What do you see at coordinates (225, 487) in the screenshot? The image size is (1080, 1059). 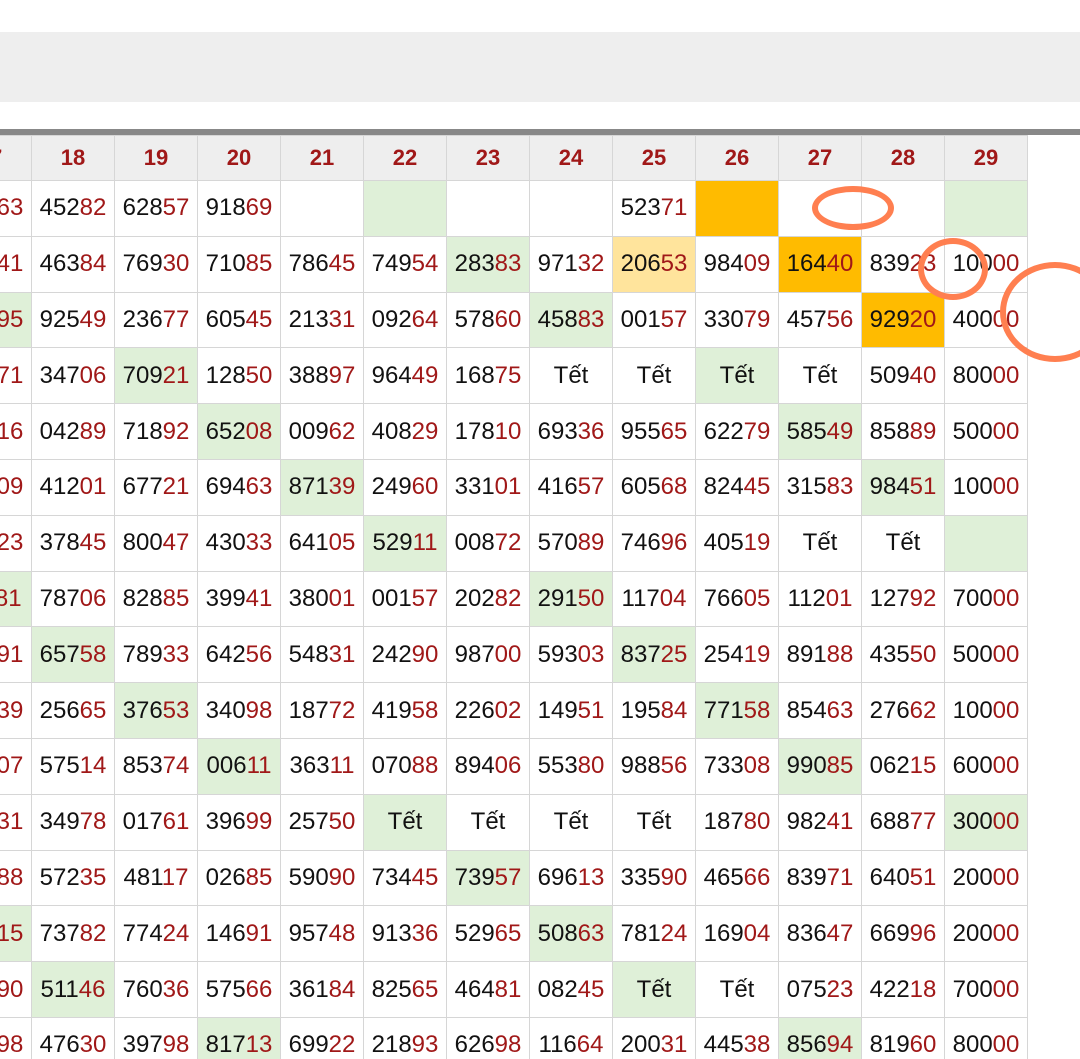 I see `number-head: 694` at bounding box center [225, 487].